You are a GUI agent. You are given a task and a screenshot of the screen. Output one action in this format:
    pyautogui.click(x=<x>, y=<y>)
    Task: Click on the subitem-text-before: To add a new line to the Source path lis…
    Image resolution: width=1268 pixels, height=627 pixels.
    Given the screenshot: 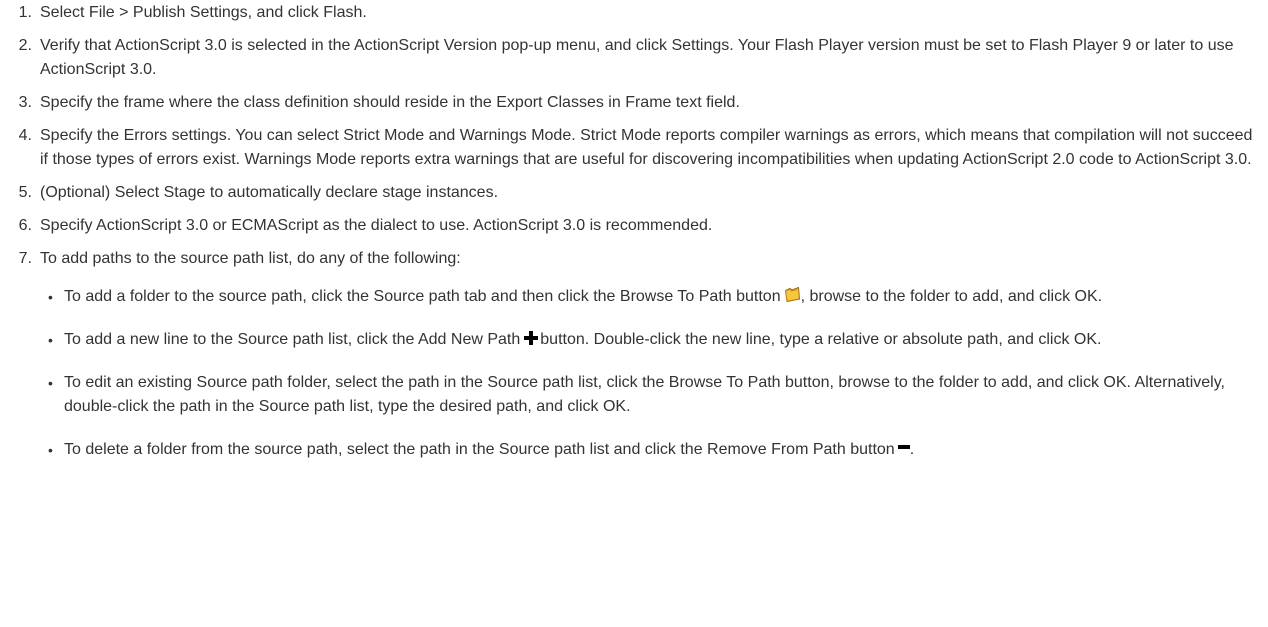 What is the action you would take?
    pyautogui.click(x=292, y=339)
    